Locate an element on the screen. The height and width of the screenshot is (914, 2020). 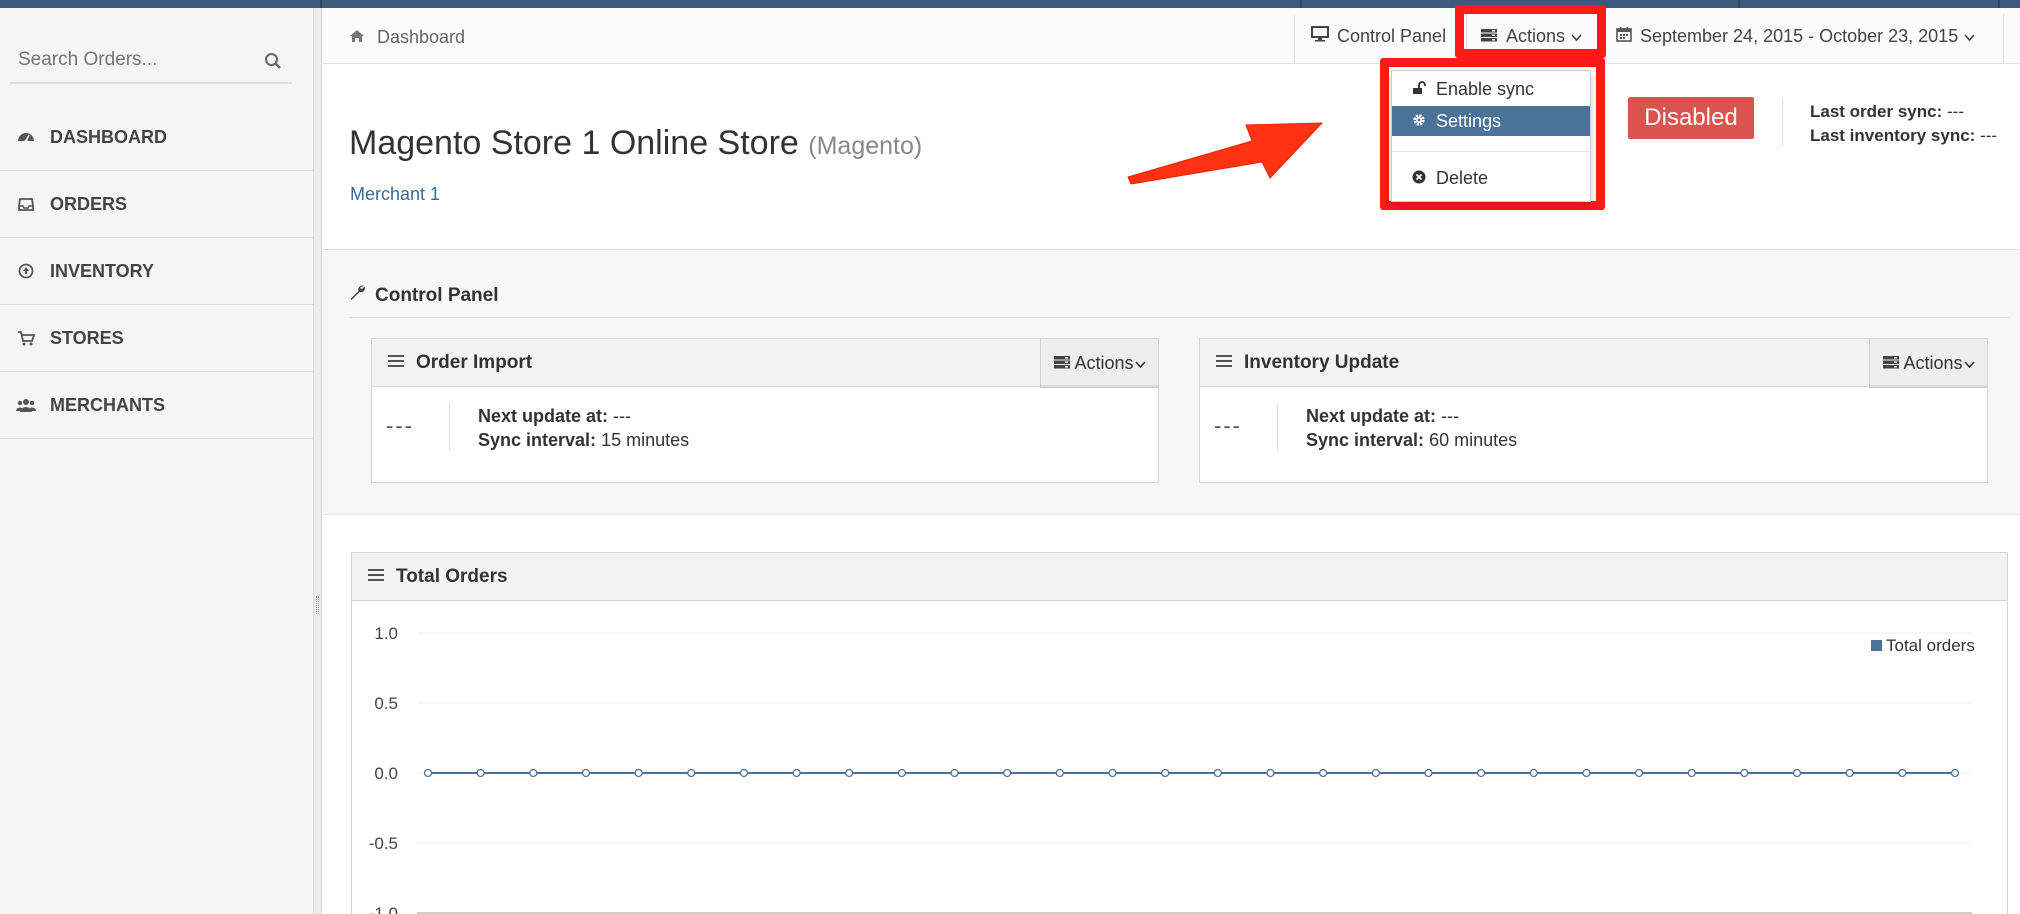
sidebar-item-label: INVENTORY is located at coordinates (102, 270).